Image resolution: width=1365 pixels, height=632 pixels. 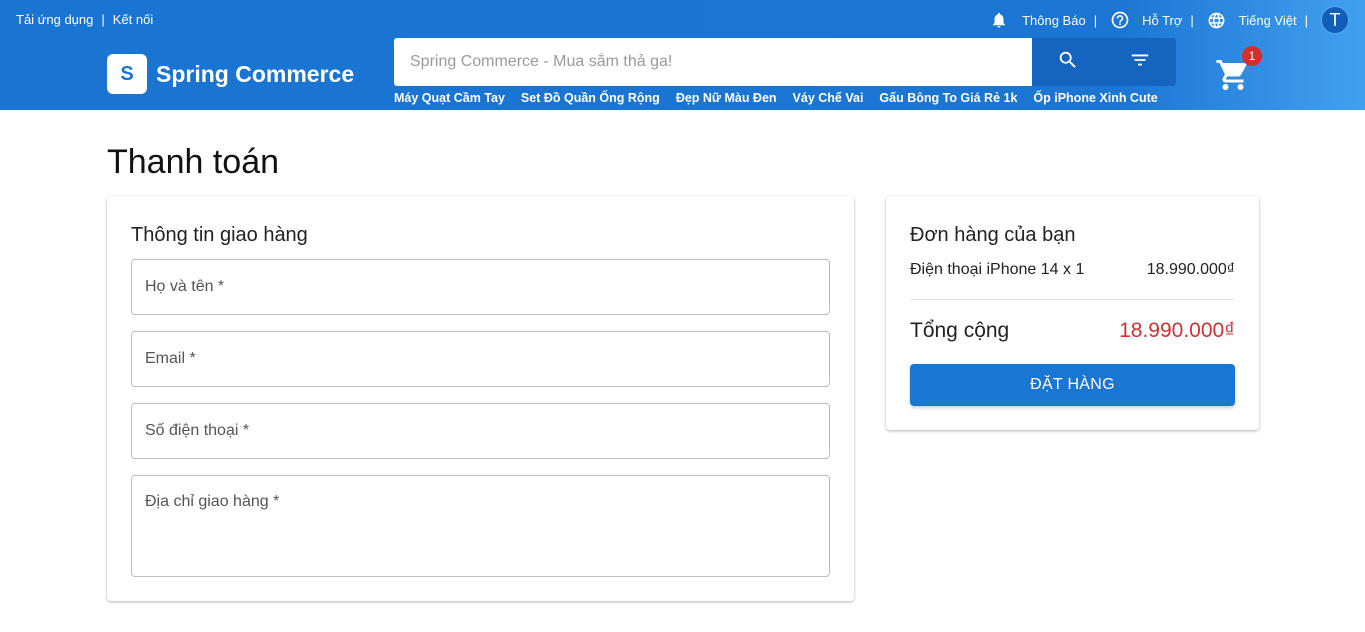 I want to click on total-label: Tổng cộng, so click(x=960, y=330).